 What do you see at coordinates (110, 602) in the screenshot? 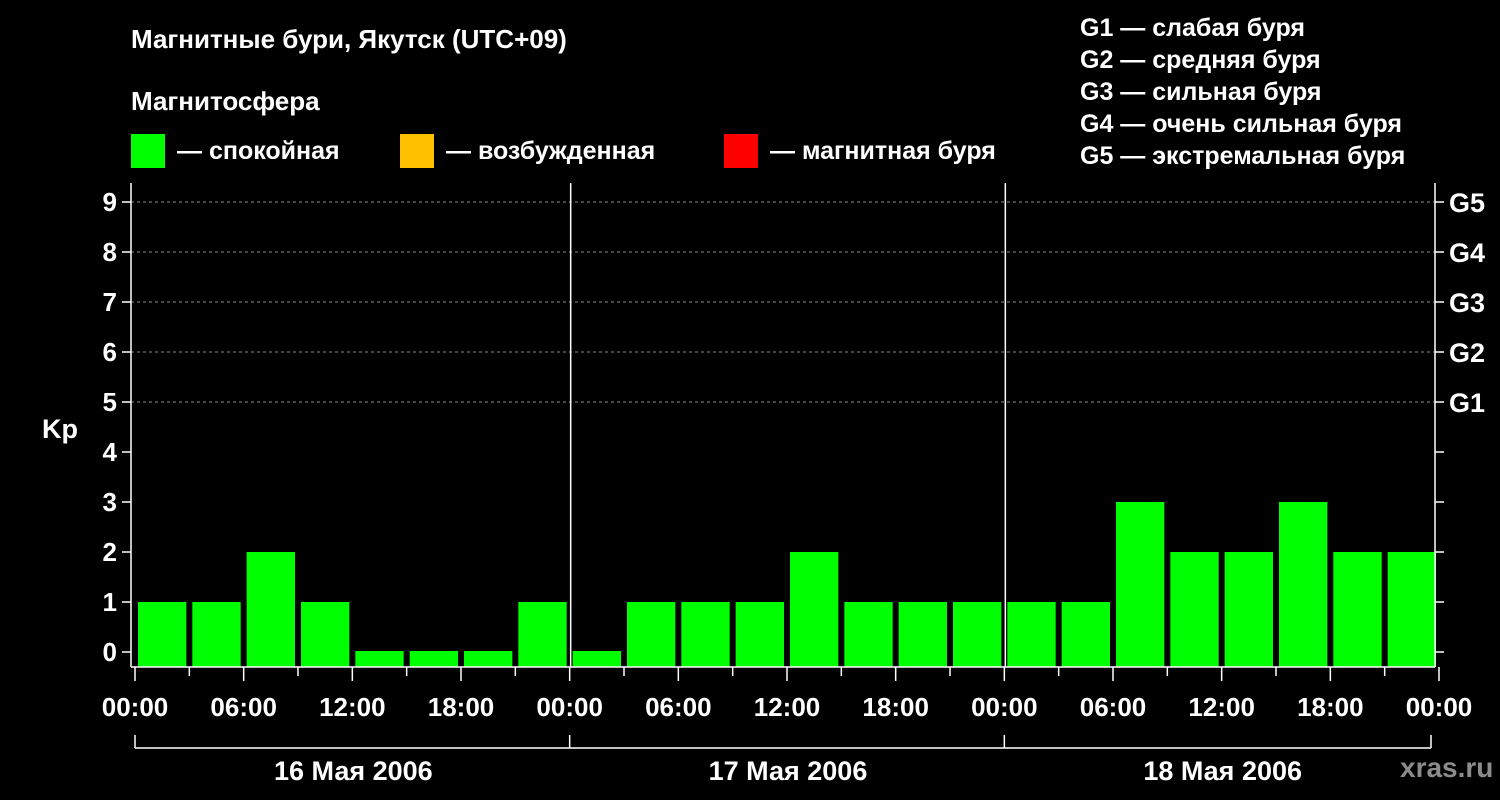
I see `y-tick-label: 1` at bounding box center [110, 602].